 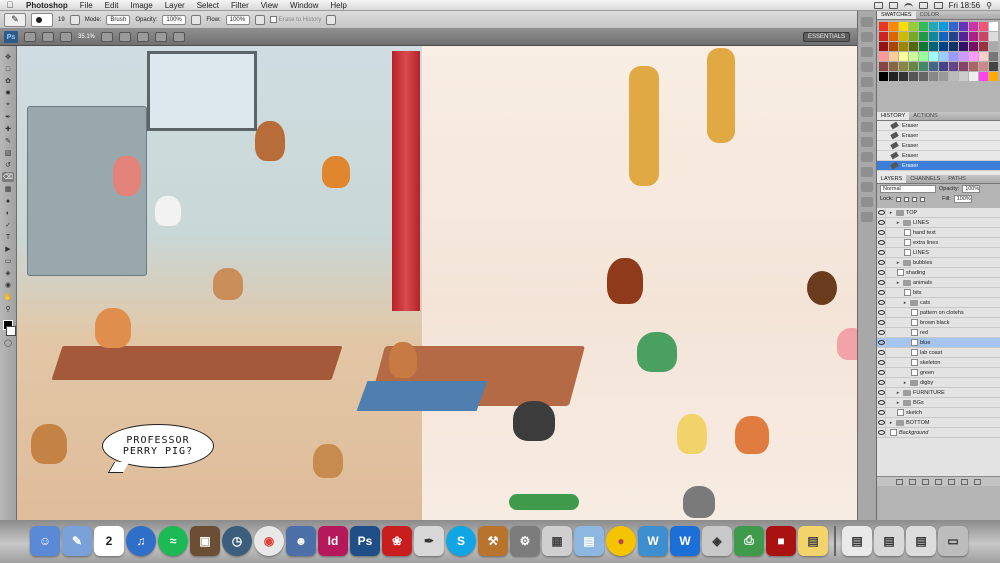 What do you see at coordinates (304, 5) in the screenshot?
I see `menu-window: Window` at bounding box center [304, 5].